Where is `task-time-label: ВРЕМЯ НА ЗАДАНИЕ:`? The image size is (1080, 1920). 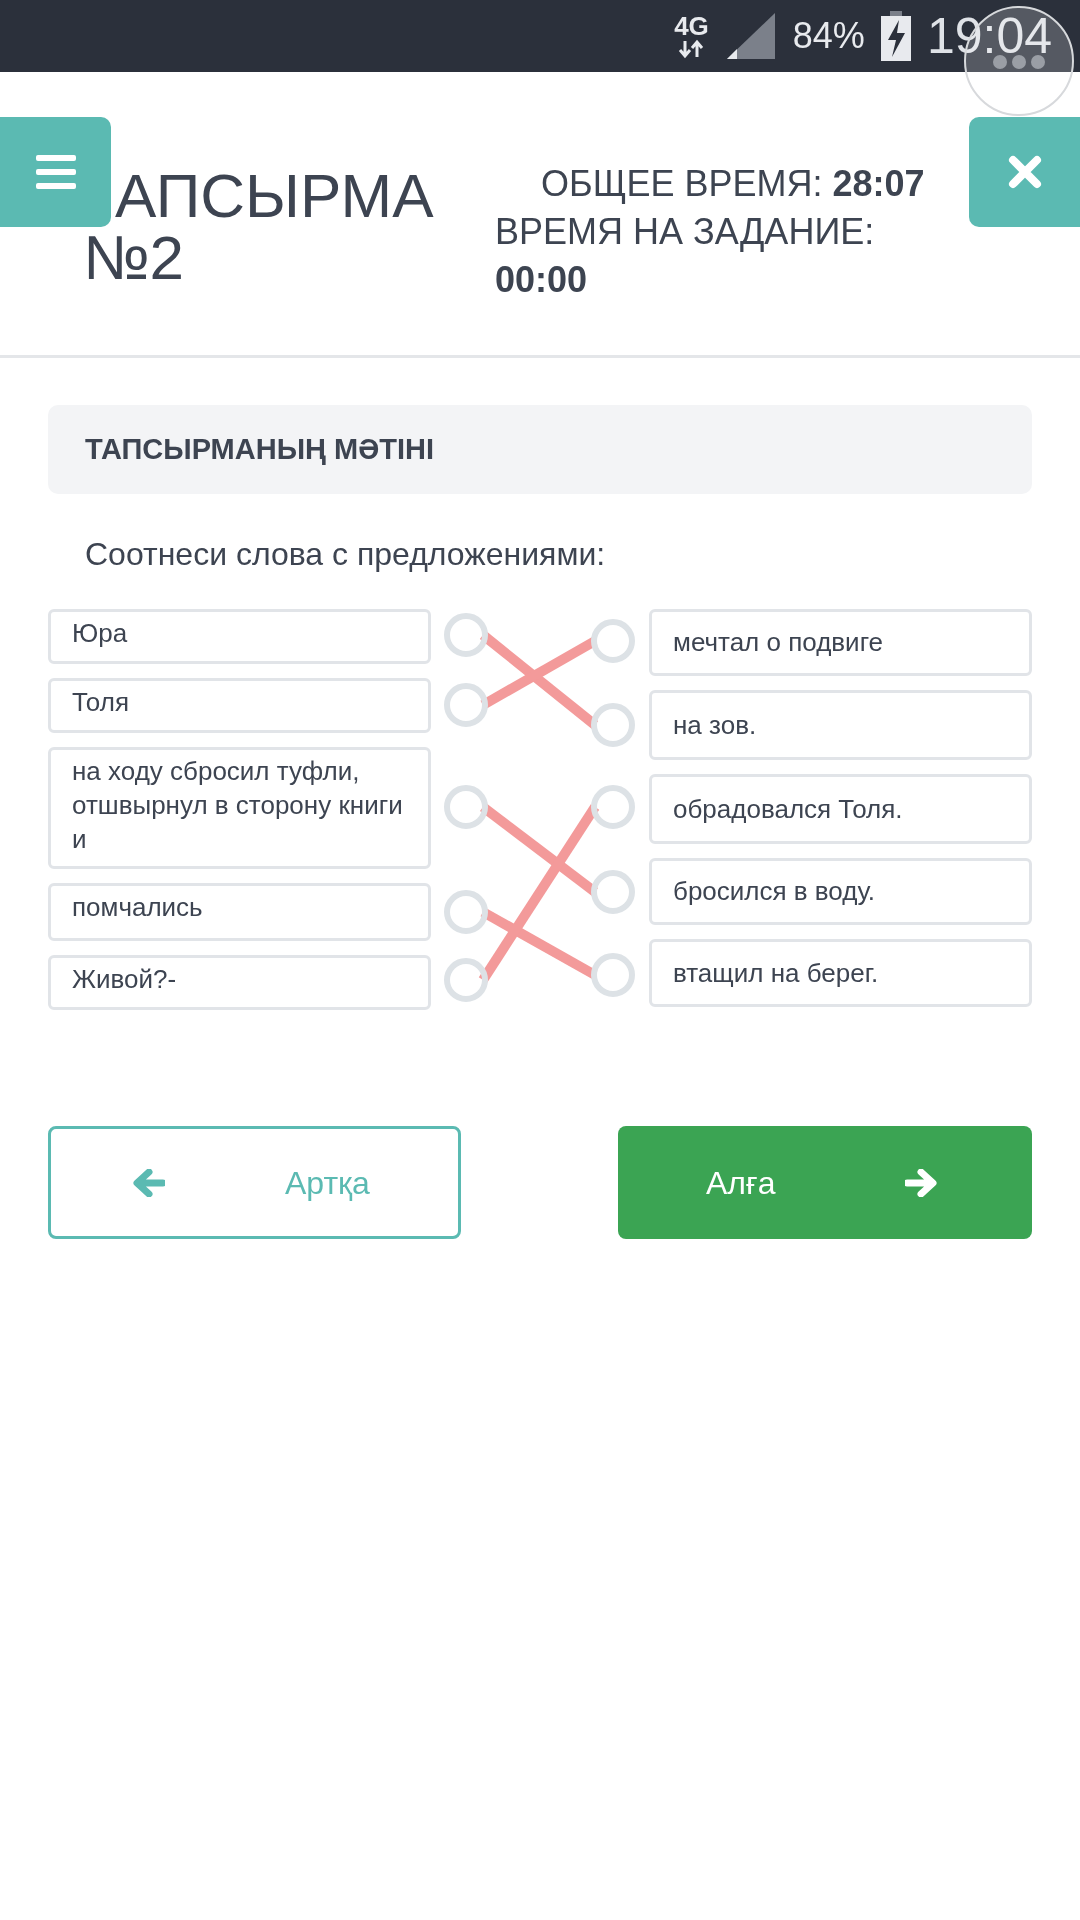 task-time-label: ВРЕМЯ НА ЗАДАНИЕ: is located at coordinates (685, 232).